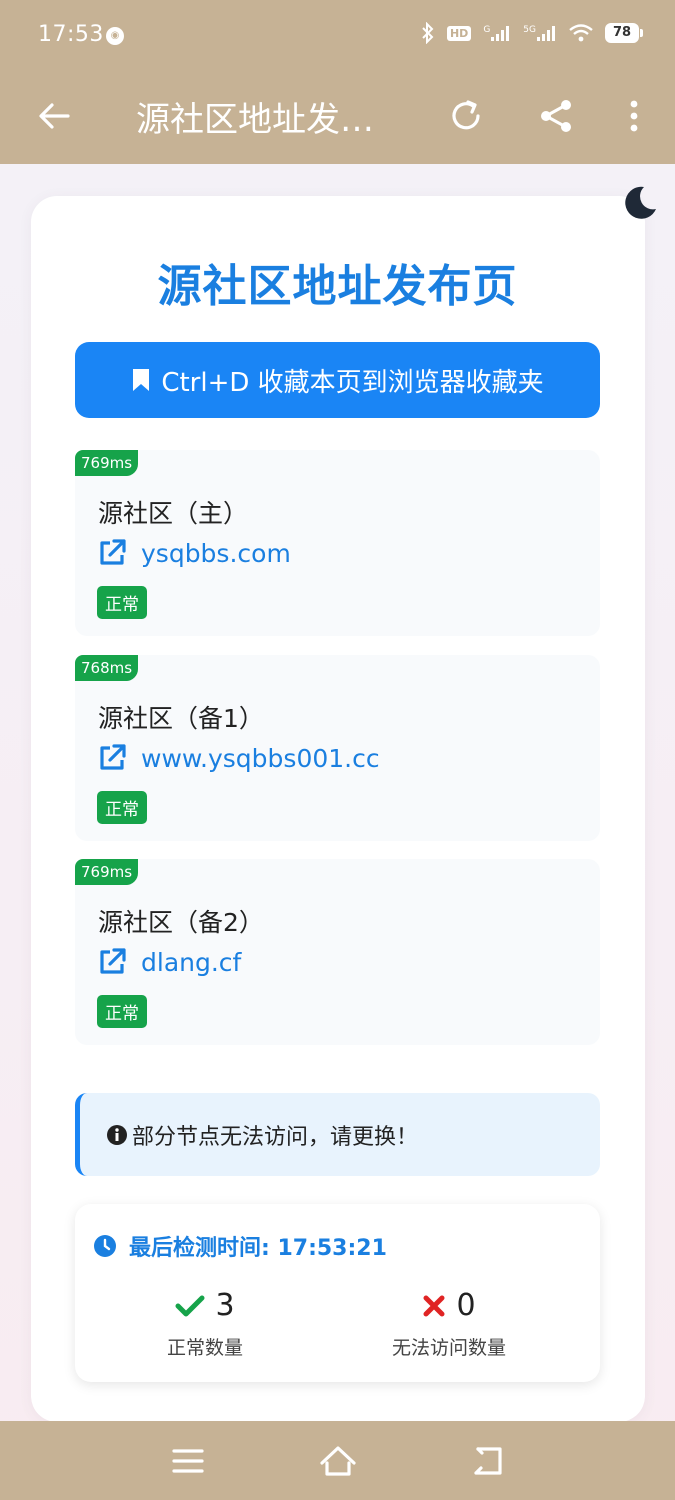  I want to click on bookmark-button: Ctrl+D 收藏本页到浏览器收藏夹, so click(337, 380).